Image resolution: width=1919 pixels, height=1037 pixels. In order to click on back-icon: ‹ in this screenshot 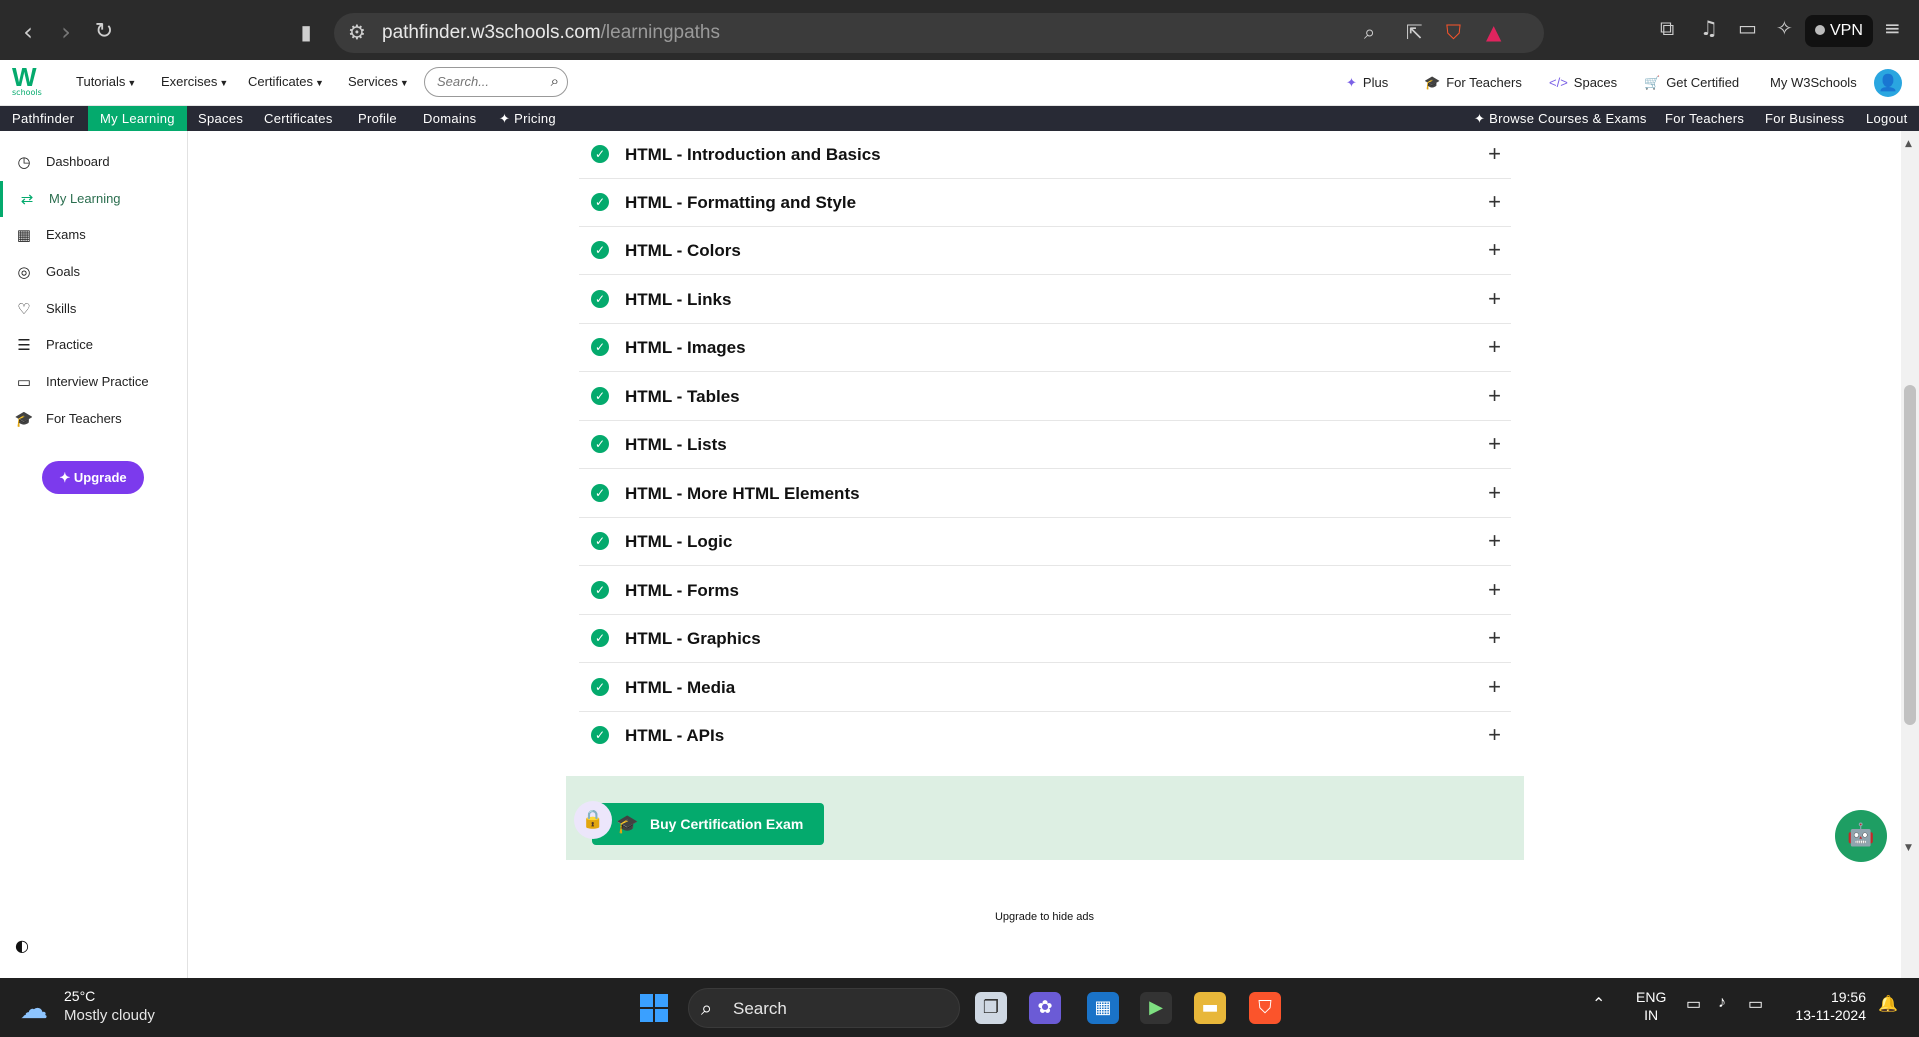, I will do `click(28, 32)`.